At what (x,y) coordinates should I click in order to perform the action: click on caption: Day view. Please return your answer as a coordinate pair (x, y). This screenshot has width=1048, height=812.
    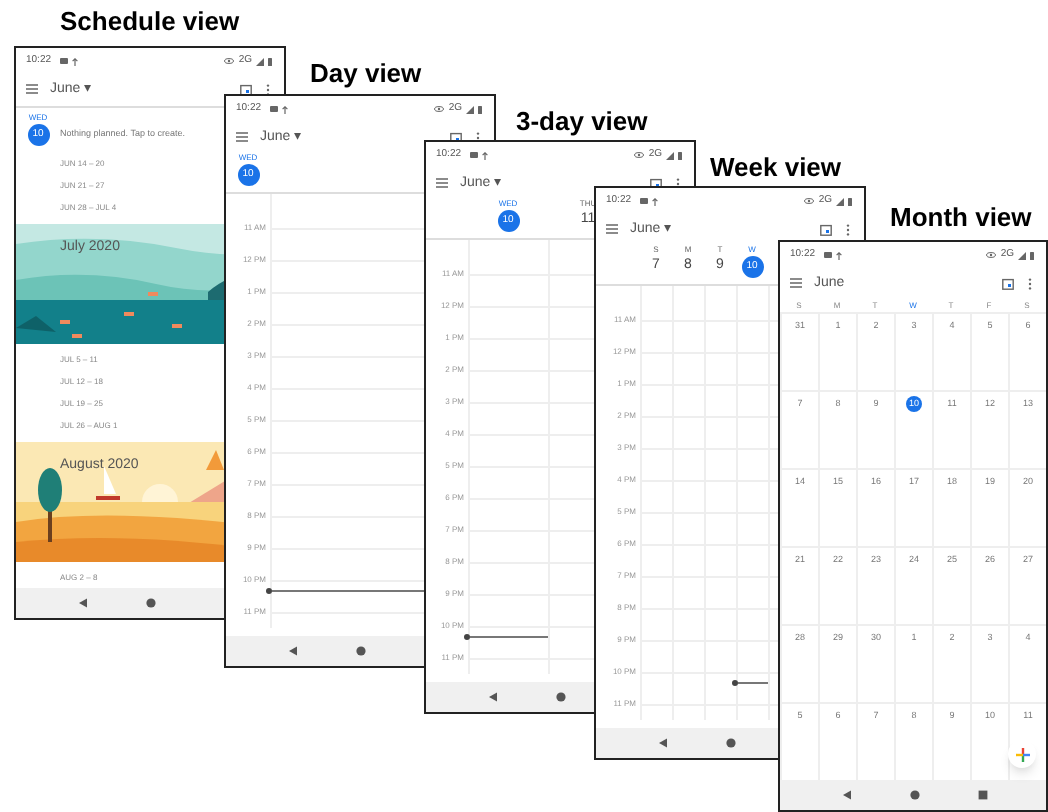
    Looking at the image, I should click on (366, 73).